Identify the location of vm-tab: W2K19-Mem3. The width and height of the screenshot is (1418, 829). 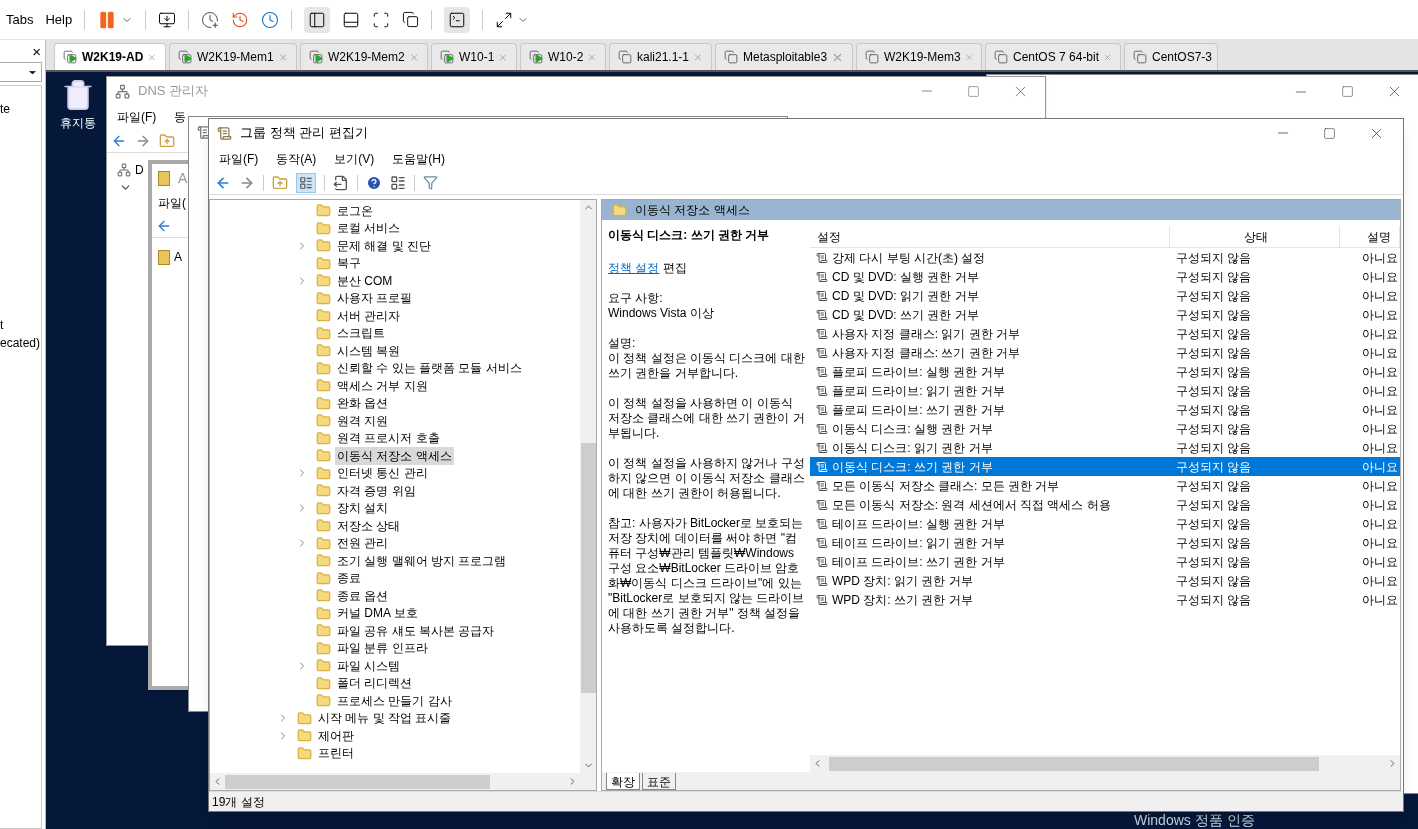
(919, 56).